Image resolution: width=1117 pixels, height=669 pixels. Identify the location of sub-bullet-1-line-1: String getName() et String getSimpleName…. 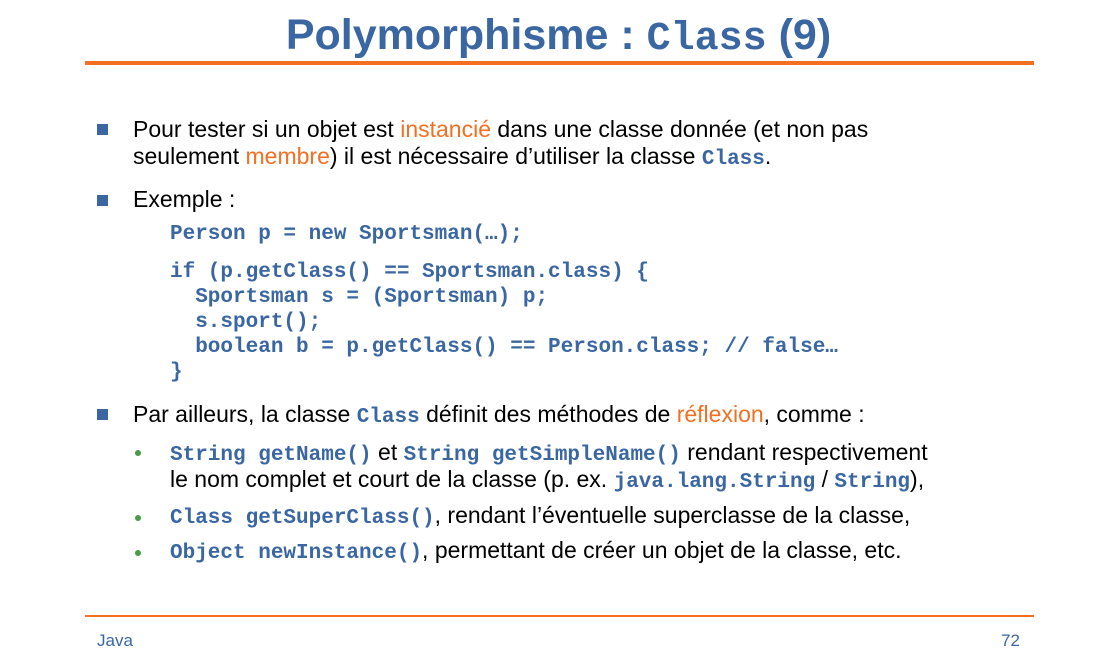
(549, 453).